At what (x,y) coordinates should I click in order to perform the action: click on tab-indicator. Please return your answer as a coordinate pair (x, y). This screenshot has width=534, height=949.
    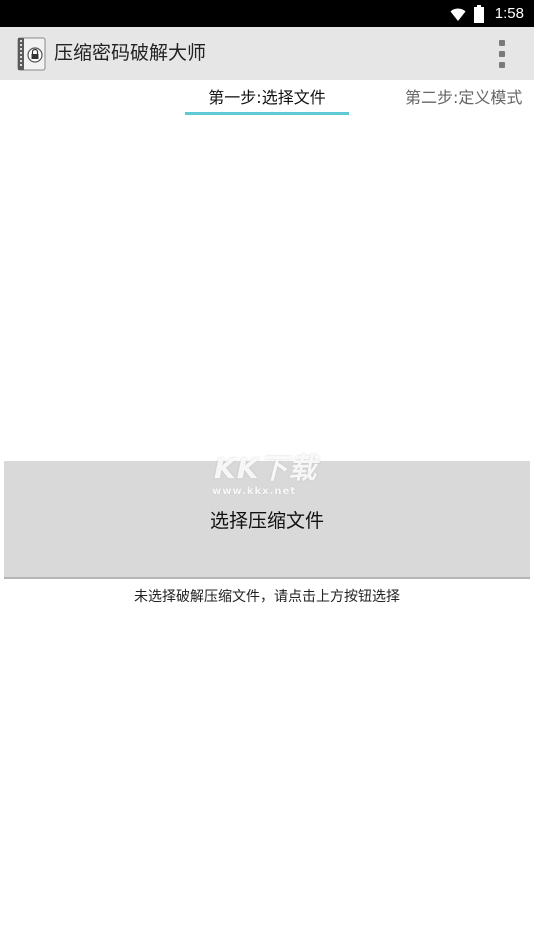
    Looking at the image, I should click on (267, 113).